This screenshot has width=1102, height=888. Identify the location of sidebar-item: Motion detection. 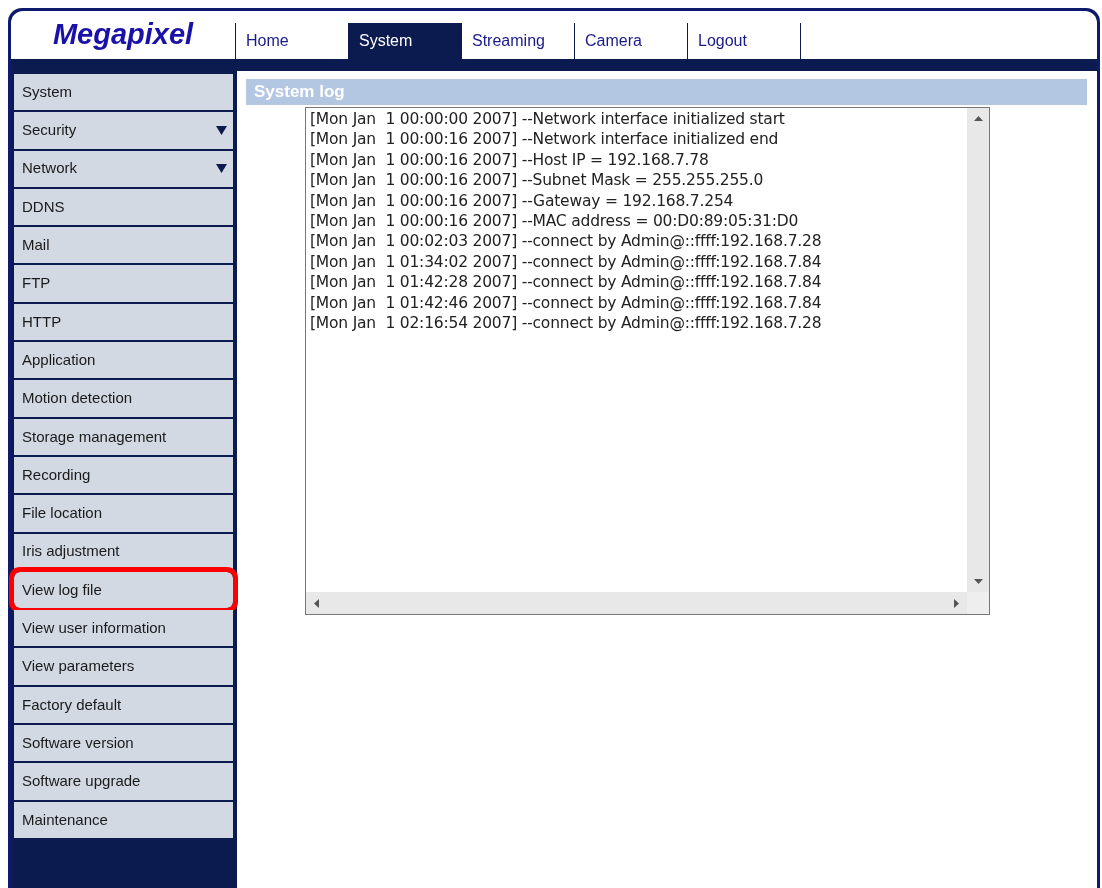
(123, 398).